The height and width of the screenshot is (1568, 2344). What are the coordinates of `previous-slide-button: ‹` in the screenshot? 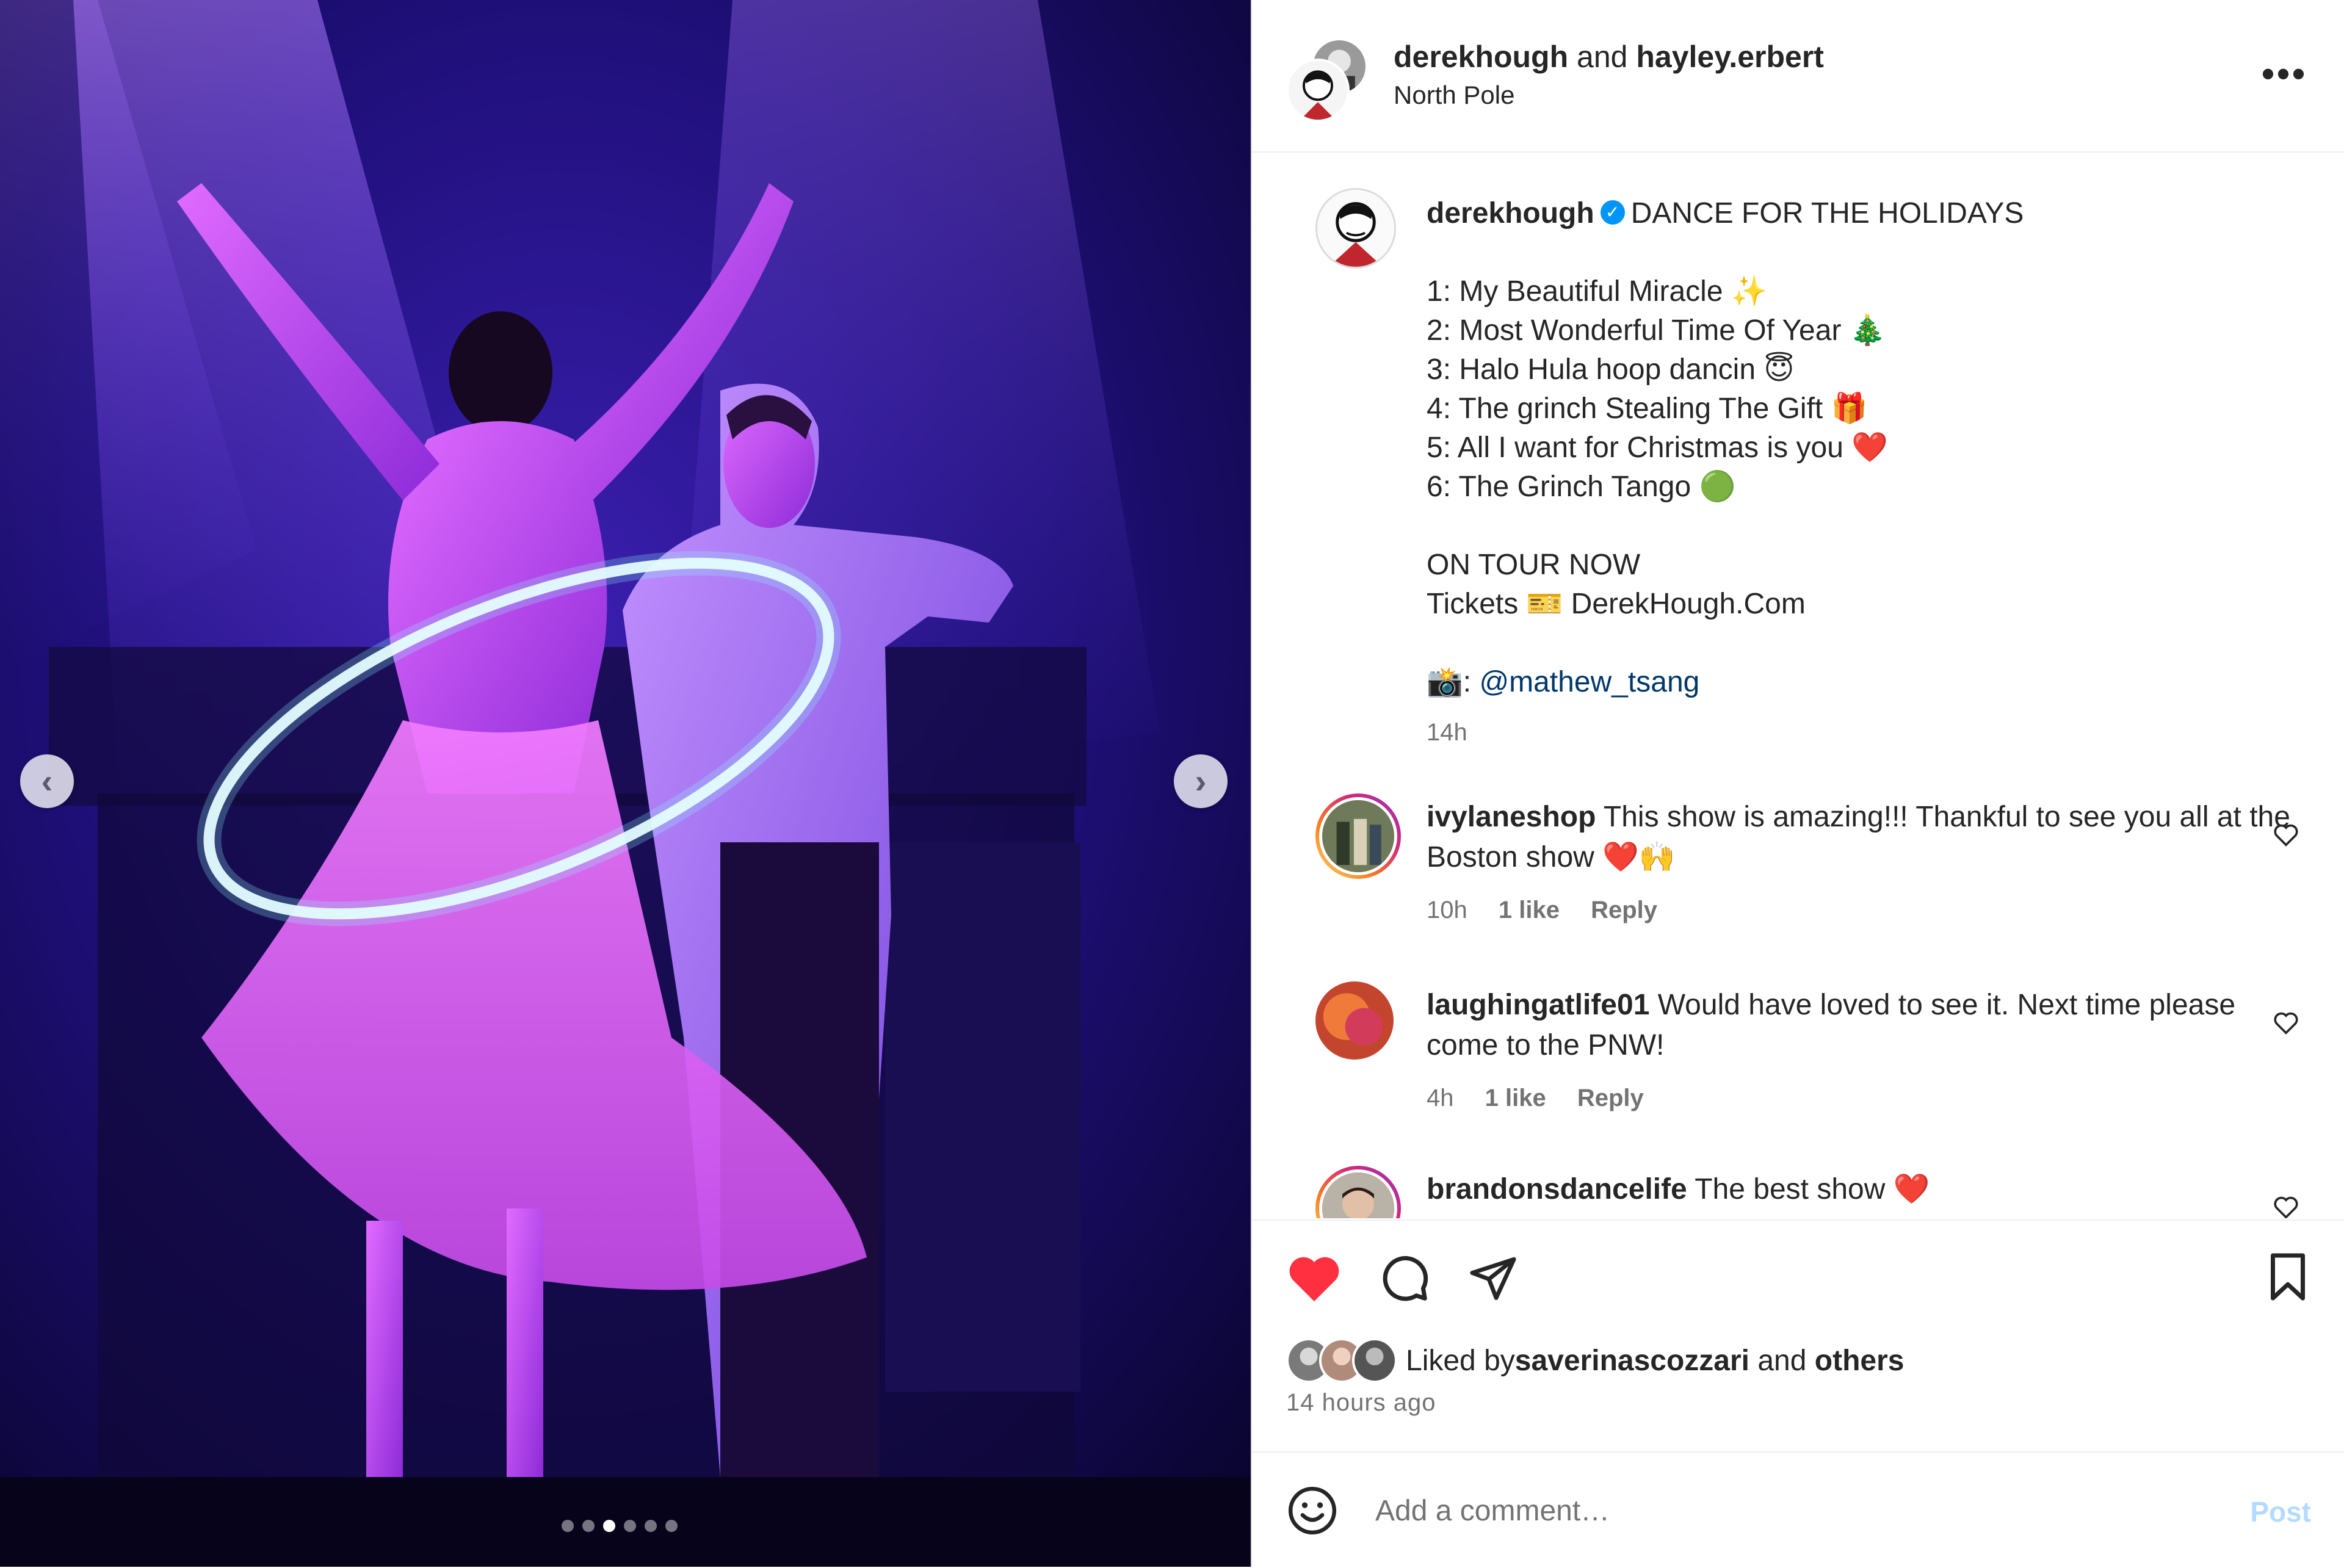 It's located at (47, 781).